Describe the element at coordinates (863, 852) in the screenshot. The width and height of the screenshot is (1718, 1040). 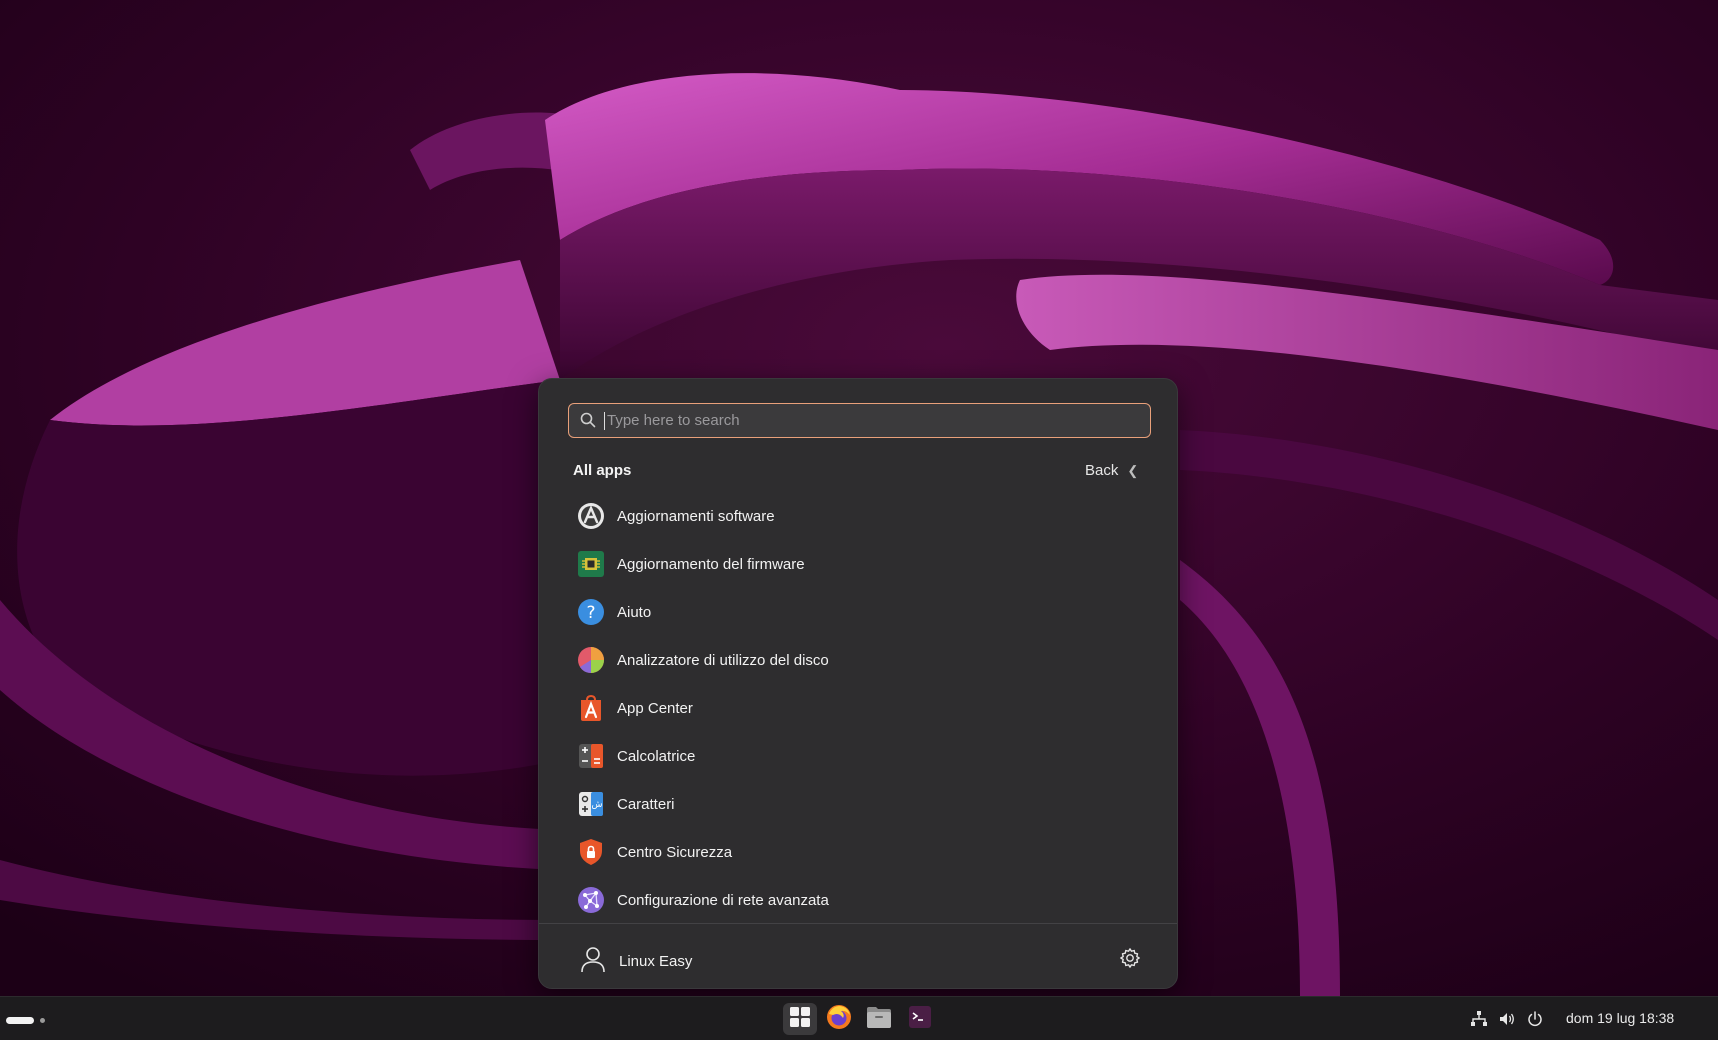
I see `app-item-centro-sicurezza: Centro Sicurezza` at that location.